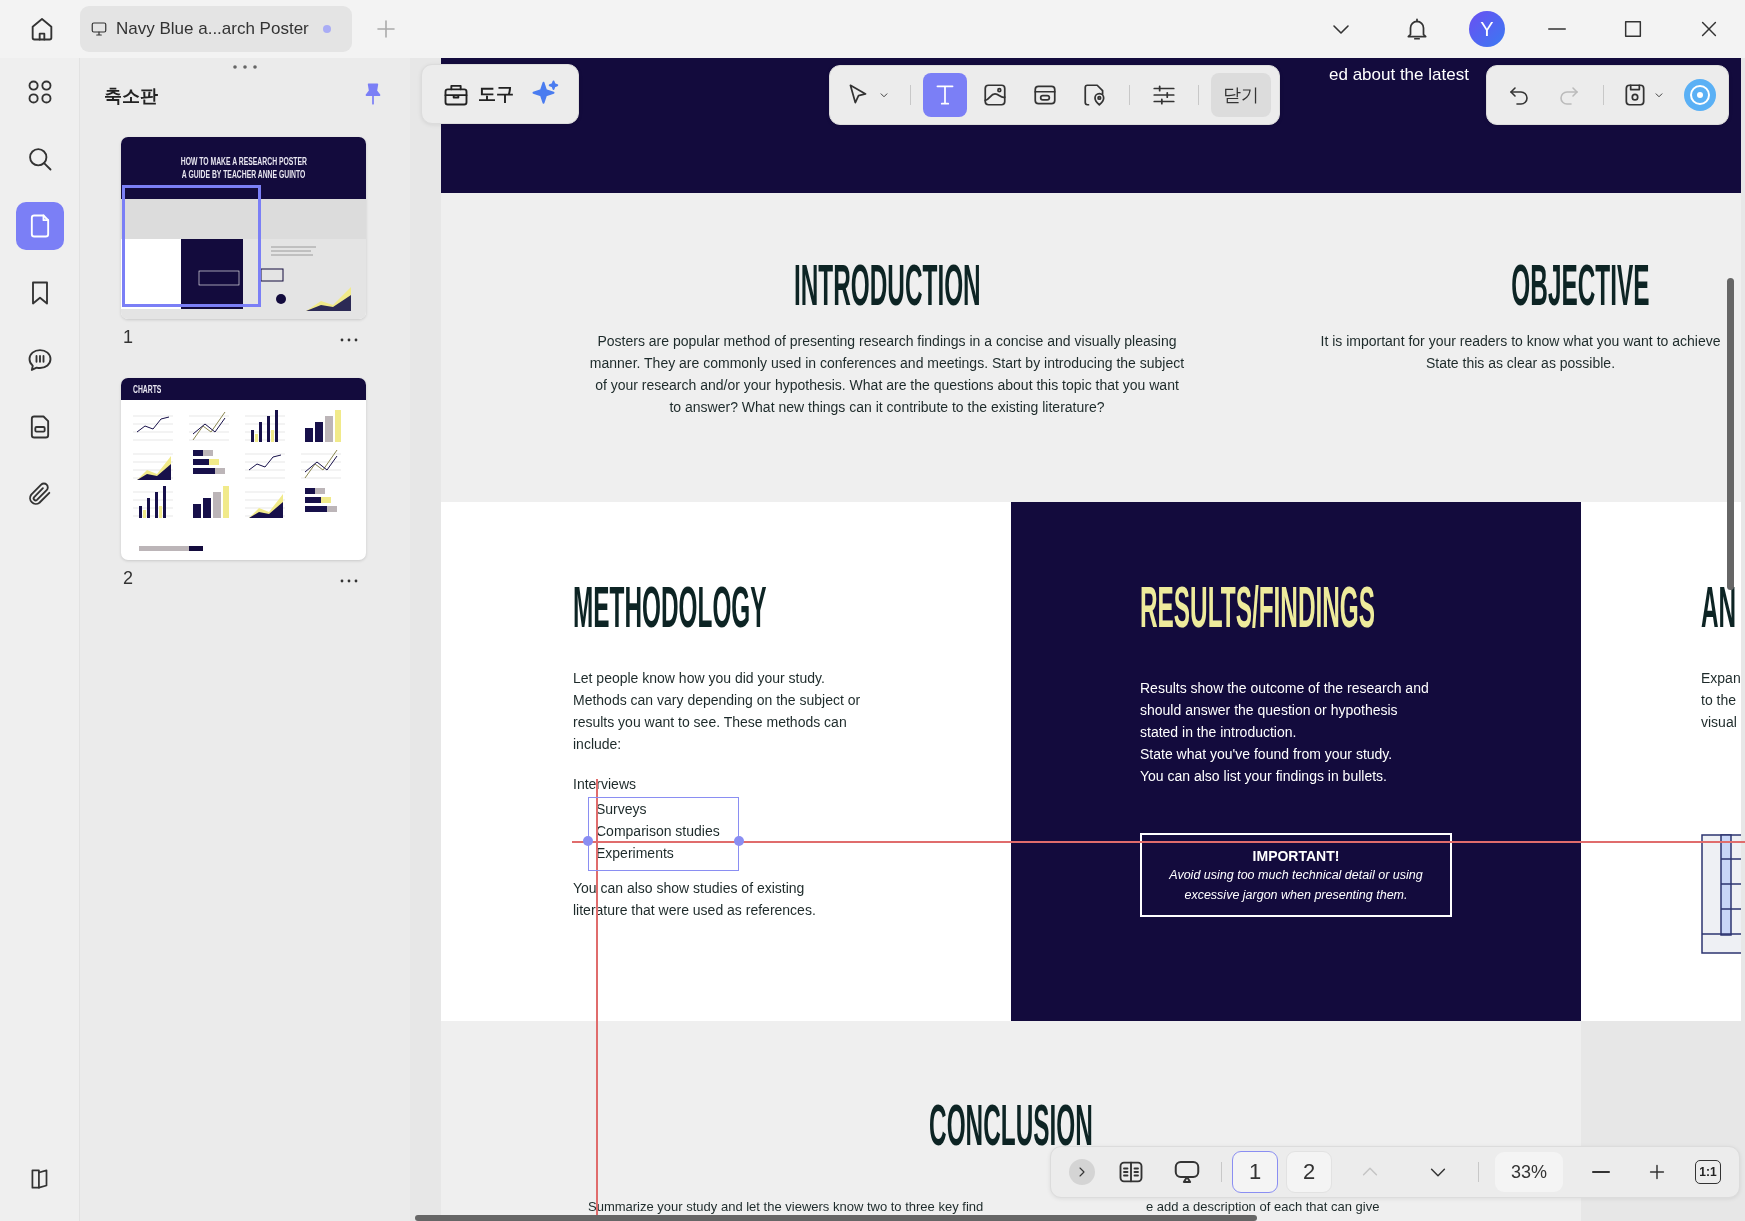  Describe the element at coordinates (1263, 1207) in the screenshot. I see `conclusion-text: e add a description of each that can give` at that location.